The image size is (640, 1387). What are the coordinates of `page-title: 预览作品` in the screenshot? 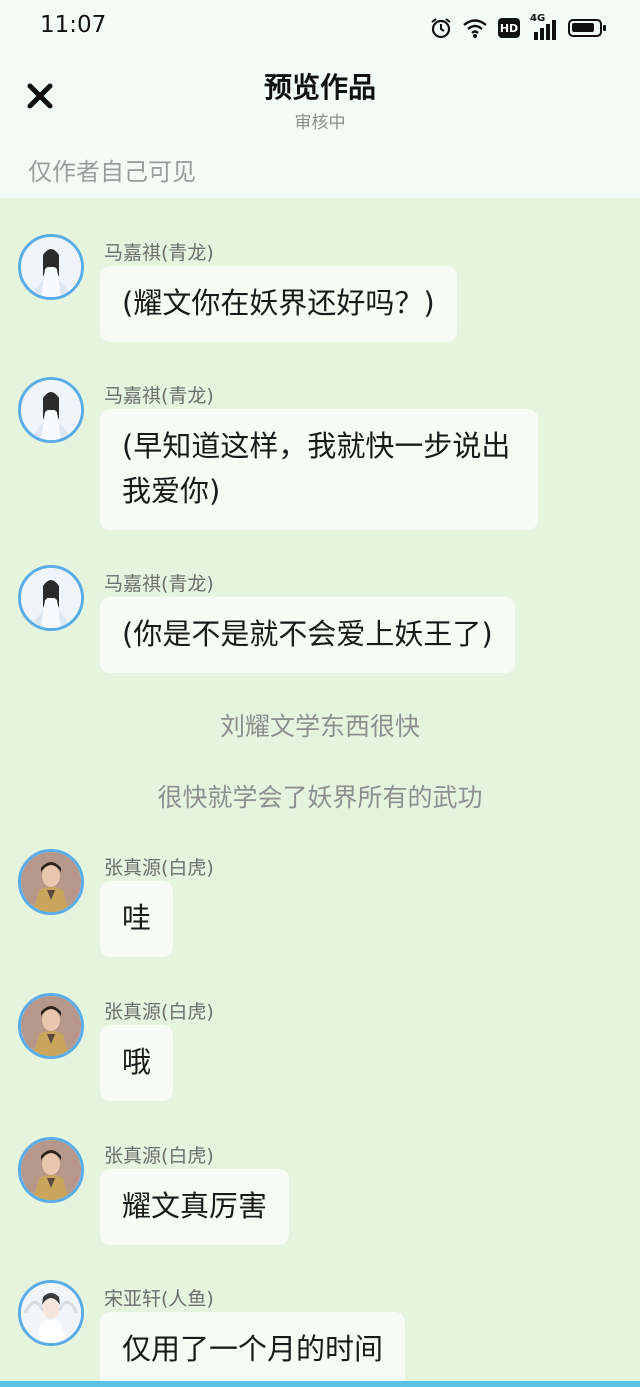 It's located at (319, 87).